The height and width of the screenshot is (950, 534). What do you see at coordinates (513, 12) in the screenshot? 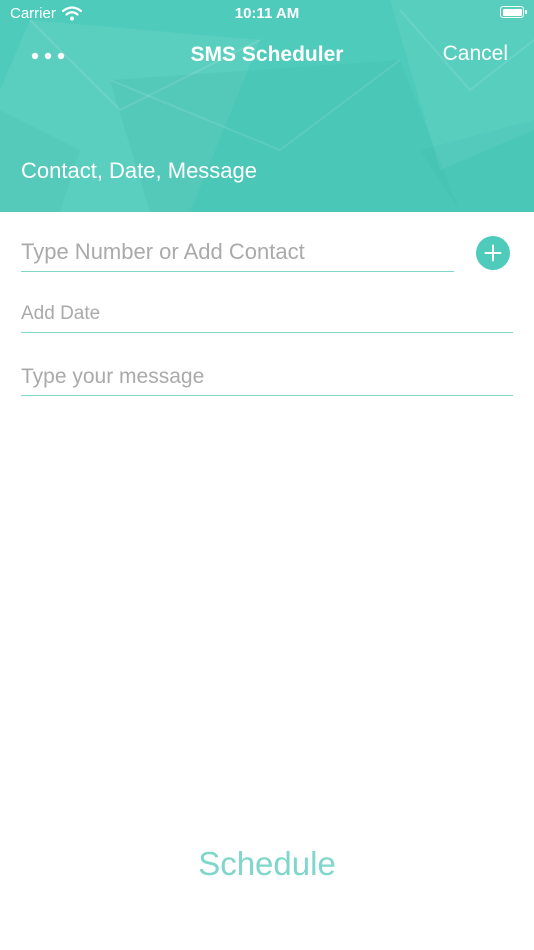
I see `battery-icon` at bounding box center [513, 12].